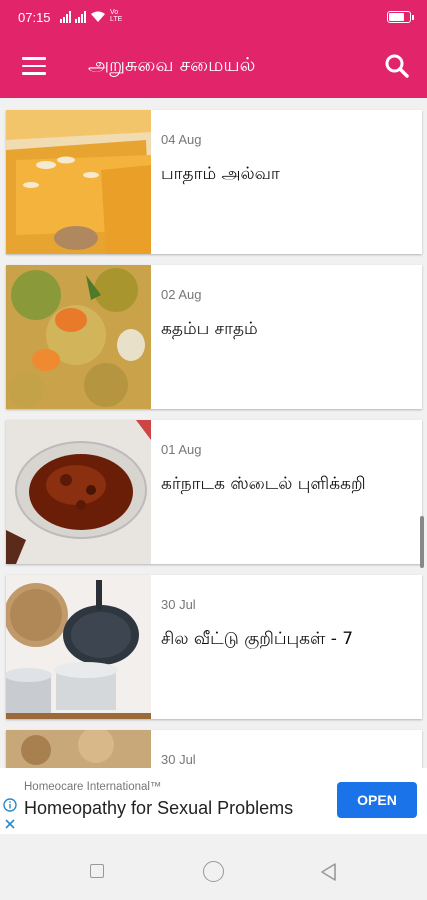 The height and width of the screenshot is (900, 427). Describe the element at coordinates (34, 66) in the screenshot. I see `menu-icon` at that location.